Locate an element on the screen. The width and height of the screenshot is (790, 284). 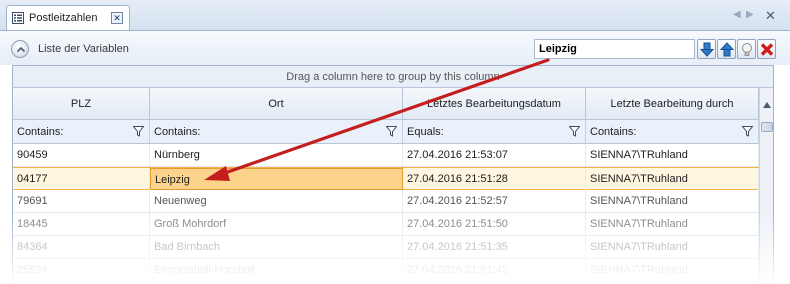
cell-datum: 27.04.2016 21:52:57 is located at coordinates (494, 201).